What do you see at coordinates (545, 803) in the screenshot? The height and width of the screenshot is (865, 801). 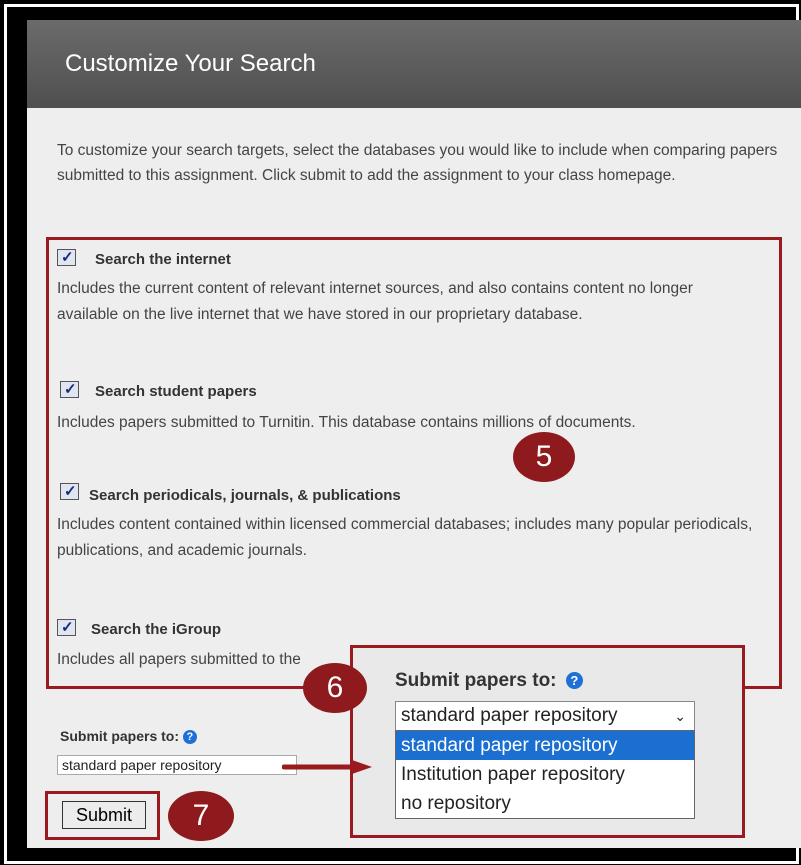 I see `repository-option-none: no repository` at bounding box center [545, 803].